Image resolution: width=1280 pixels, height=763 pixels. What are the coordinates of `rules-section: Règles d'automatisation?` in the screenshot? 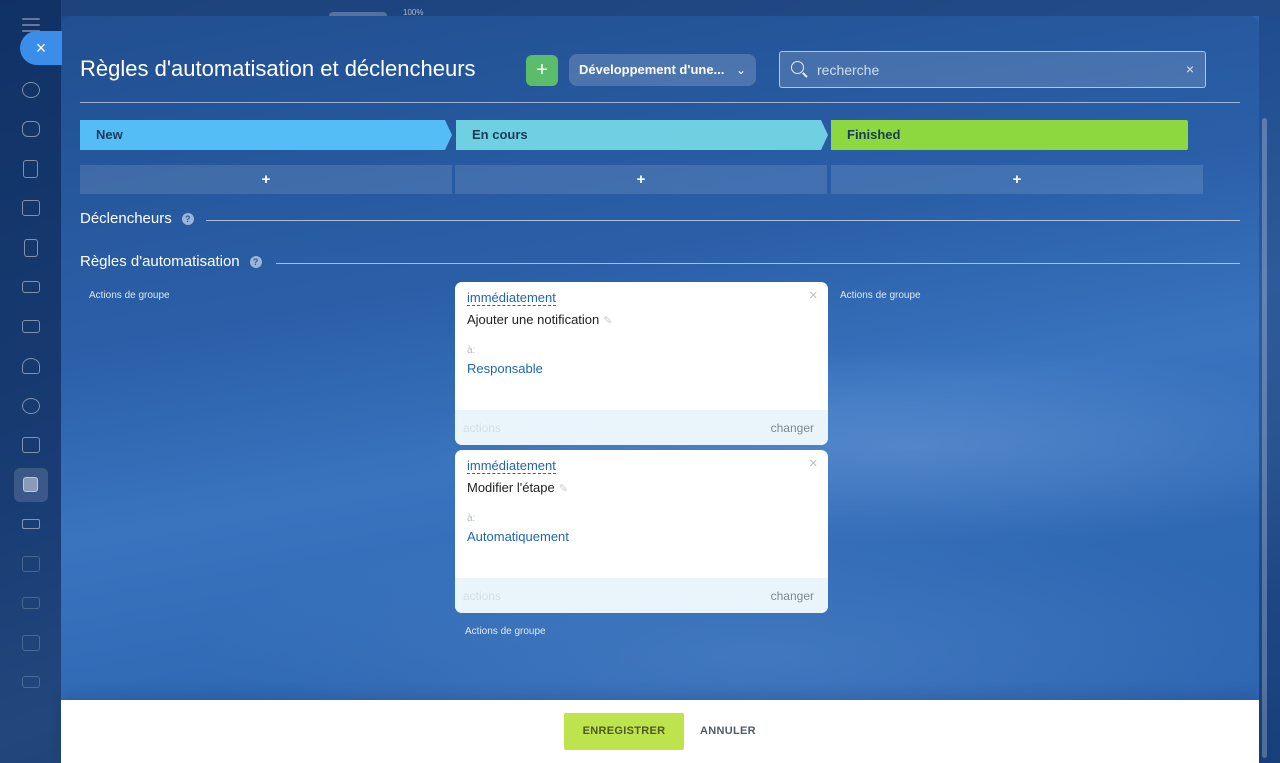 It's located at (660, 263).